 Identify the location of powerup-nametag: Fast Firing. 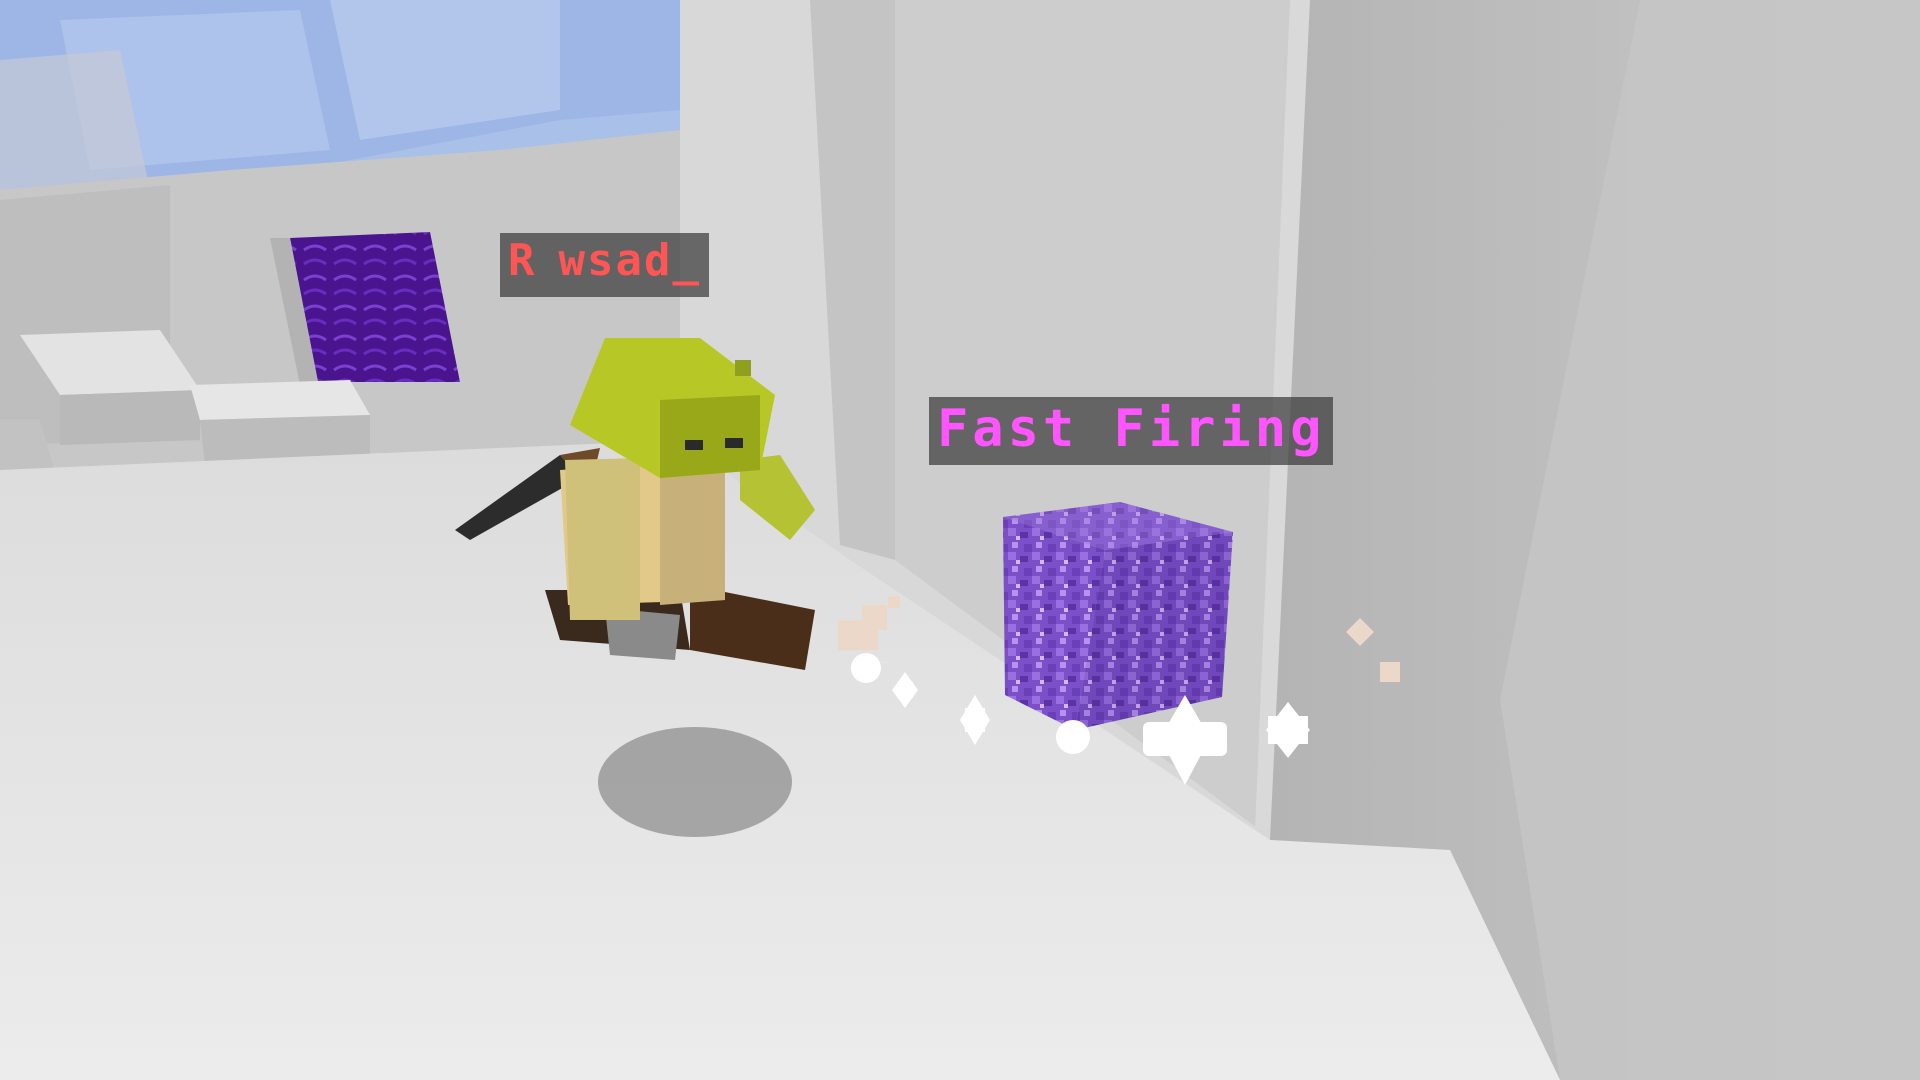
(1131, 431).